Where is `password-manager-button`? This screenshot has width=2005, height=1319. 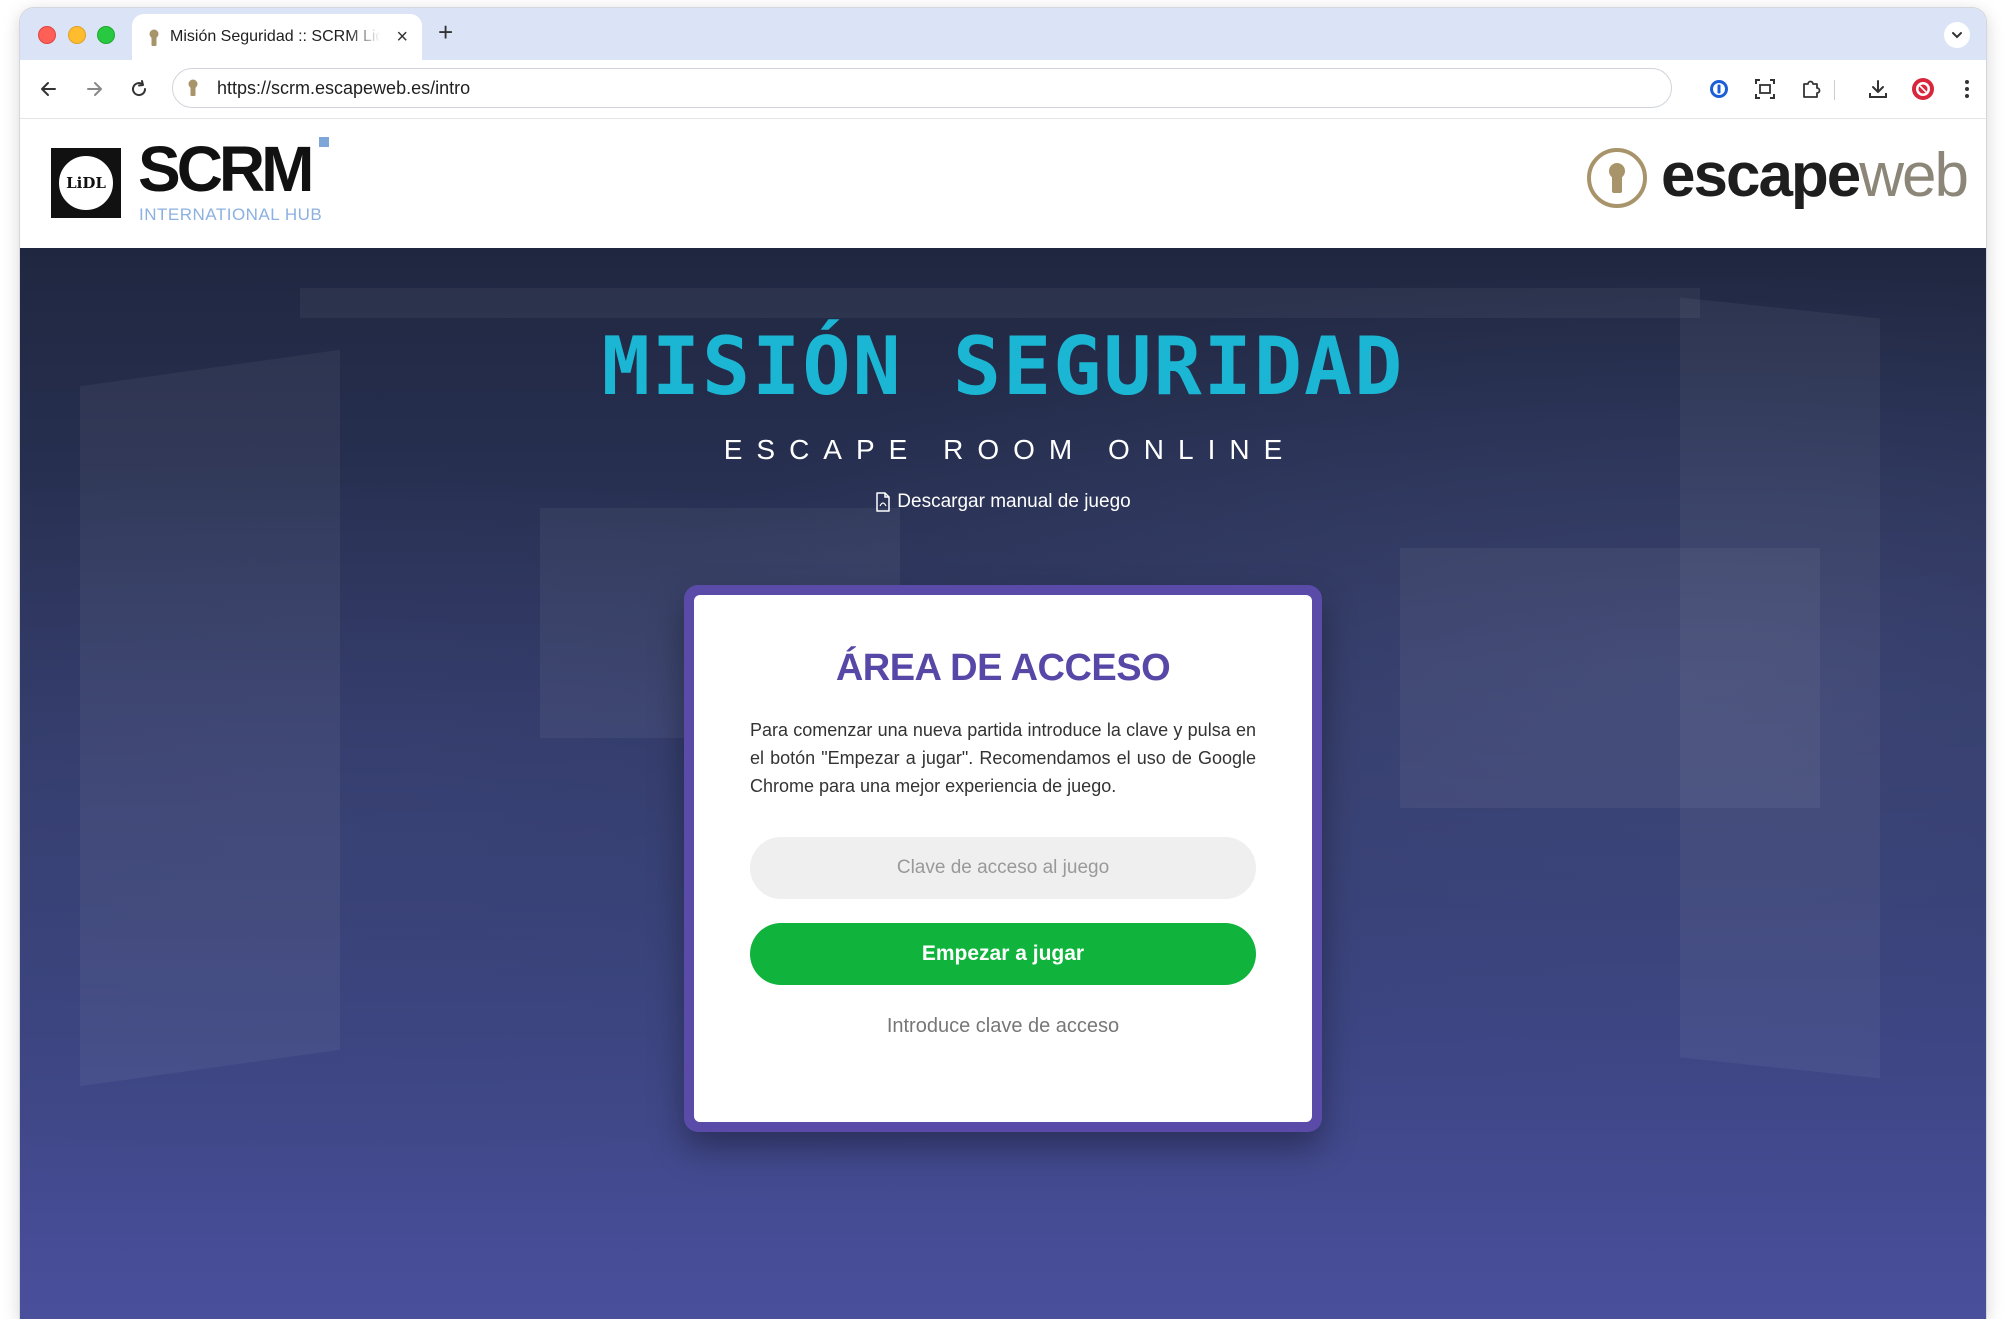 password-manager-button is located at coordinates (1719, 89).